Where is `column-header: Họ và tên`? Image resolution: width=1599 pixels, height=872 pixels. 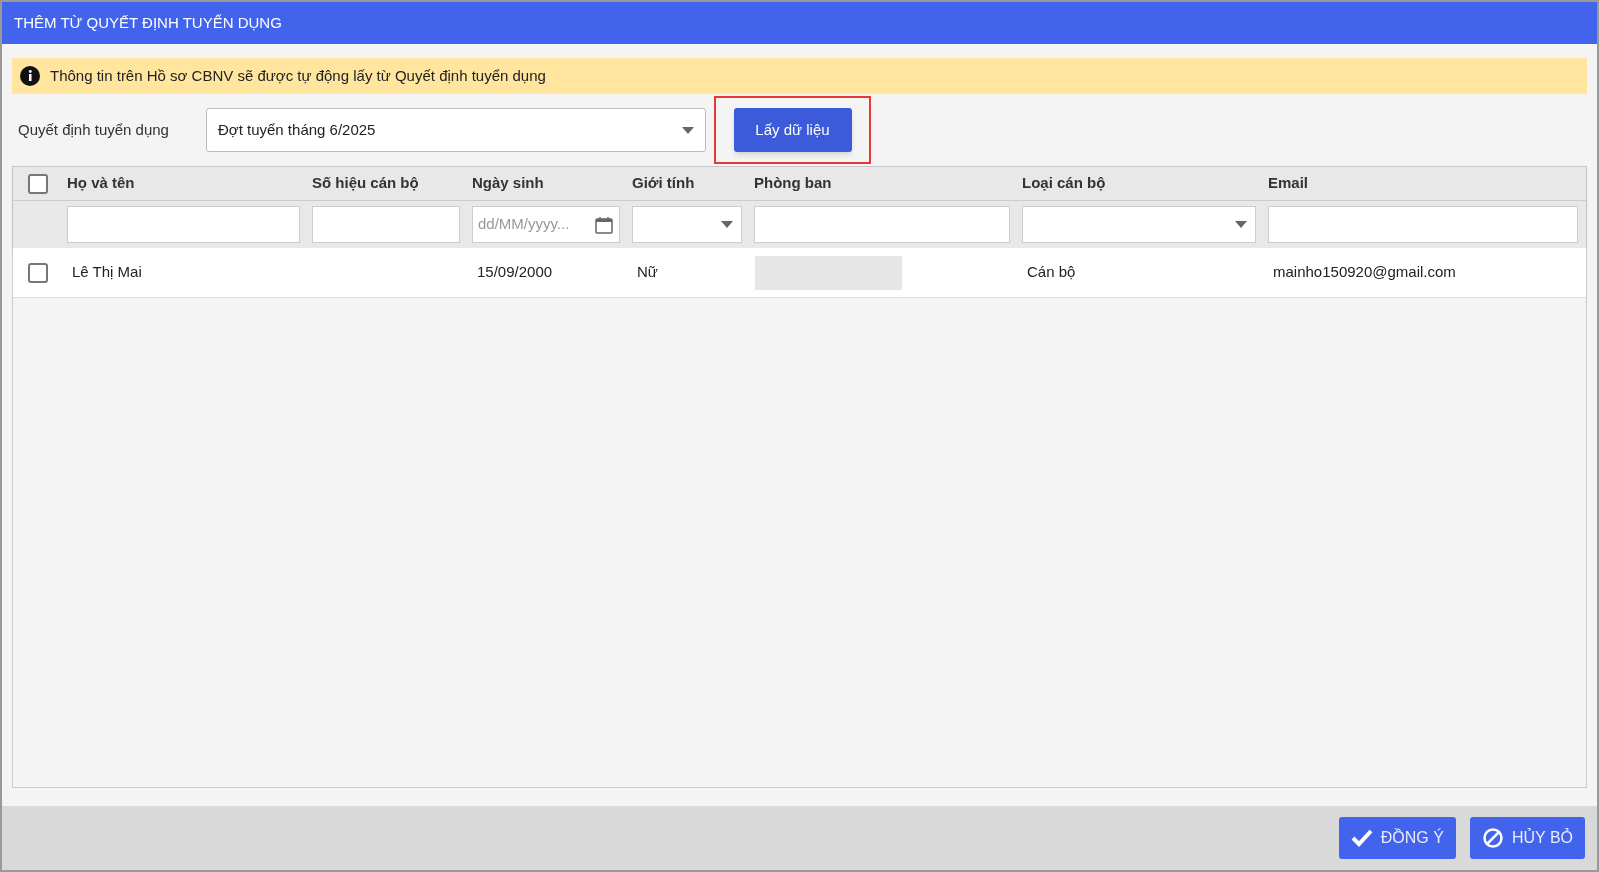
column-header: Họ và tên is located at coordinates (101, 183).